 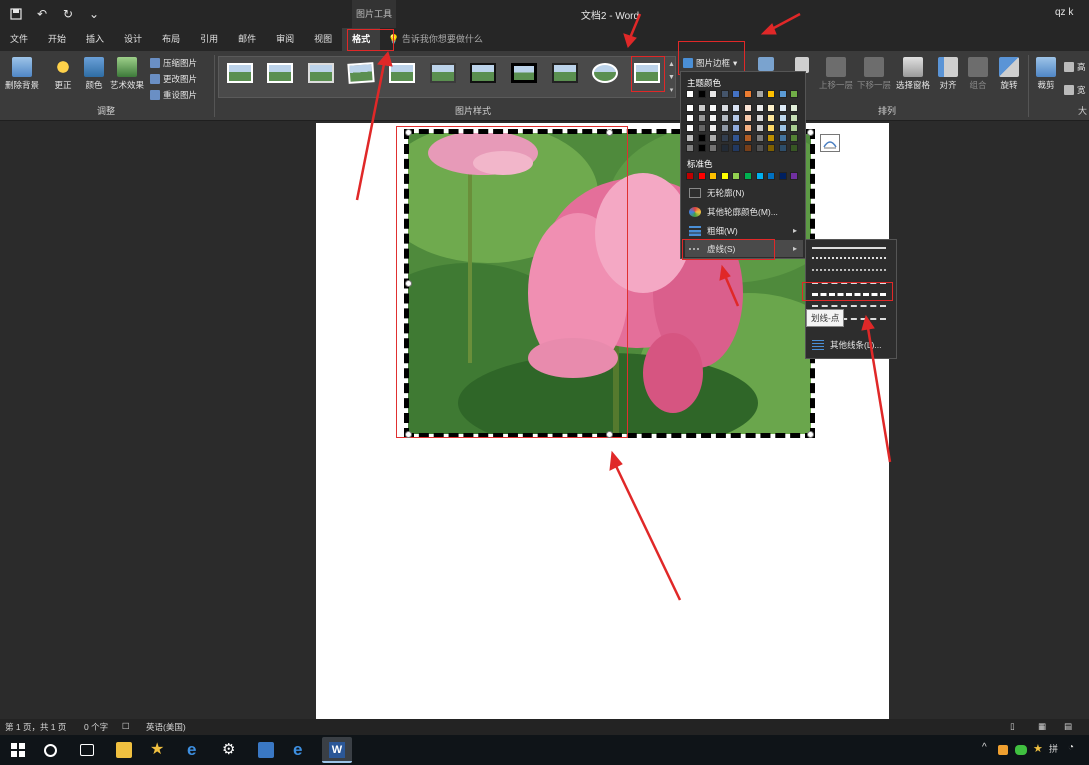 I want to click on wechat-icon, so click(x=1021, y=750).